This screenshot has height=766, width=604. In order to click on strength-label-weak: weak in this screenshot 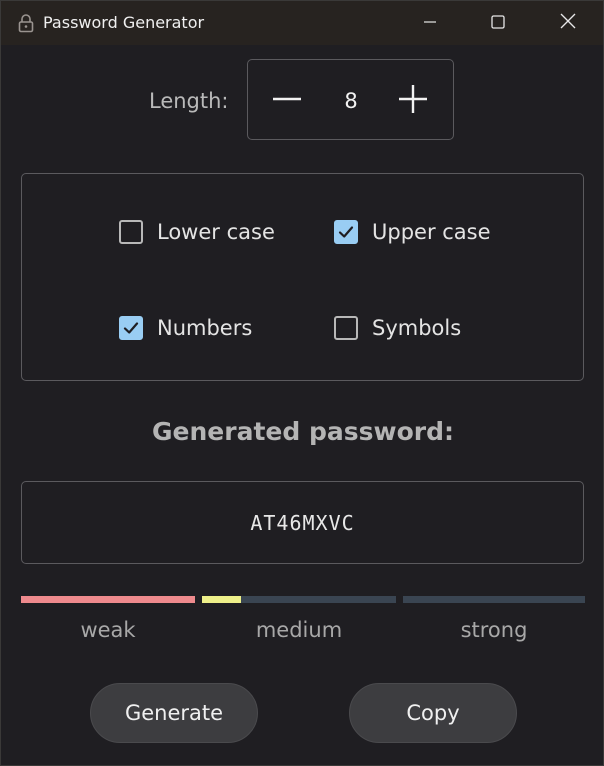, I will do `click(108, 630)`.